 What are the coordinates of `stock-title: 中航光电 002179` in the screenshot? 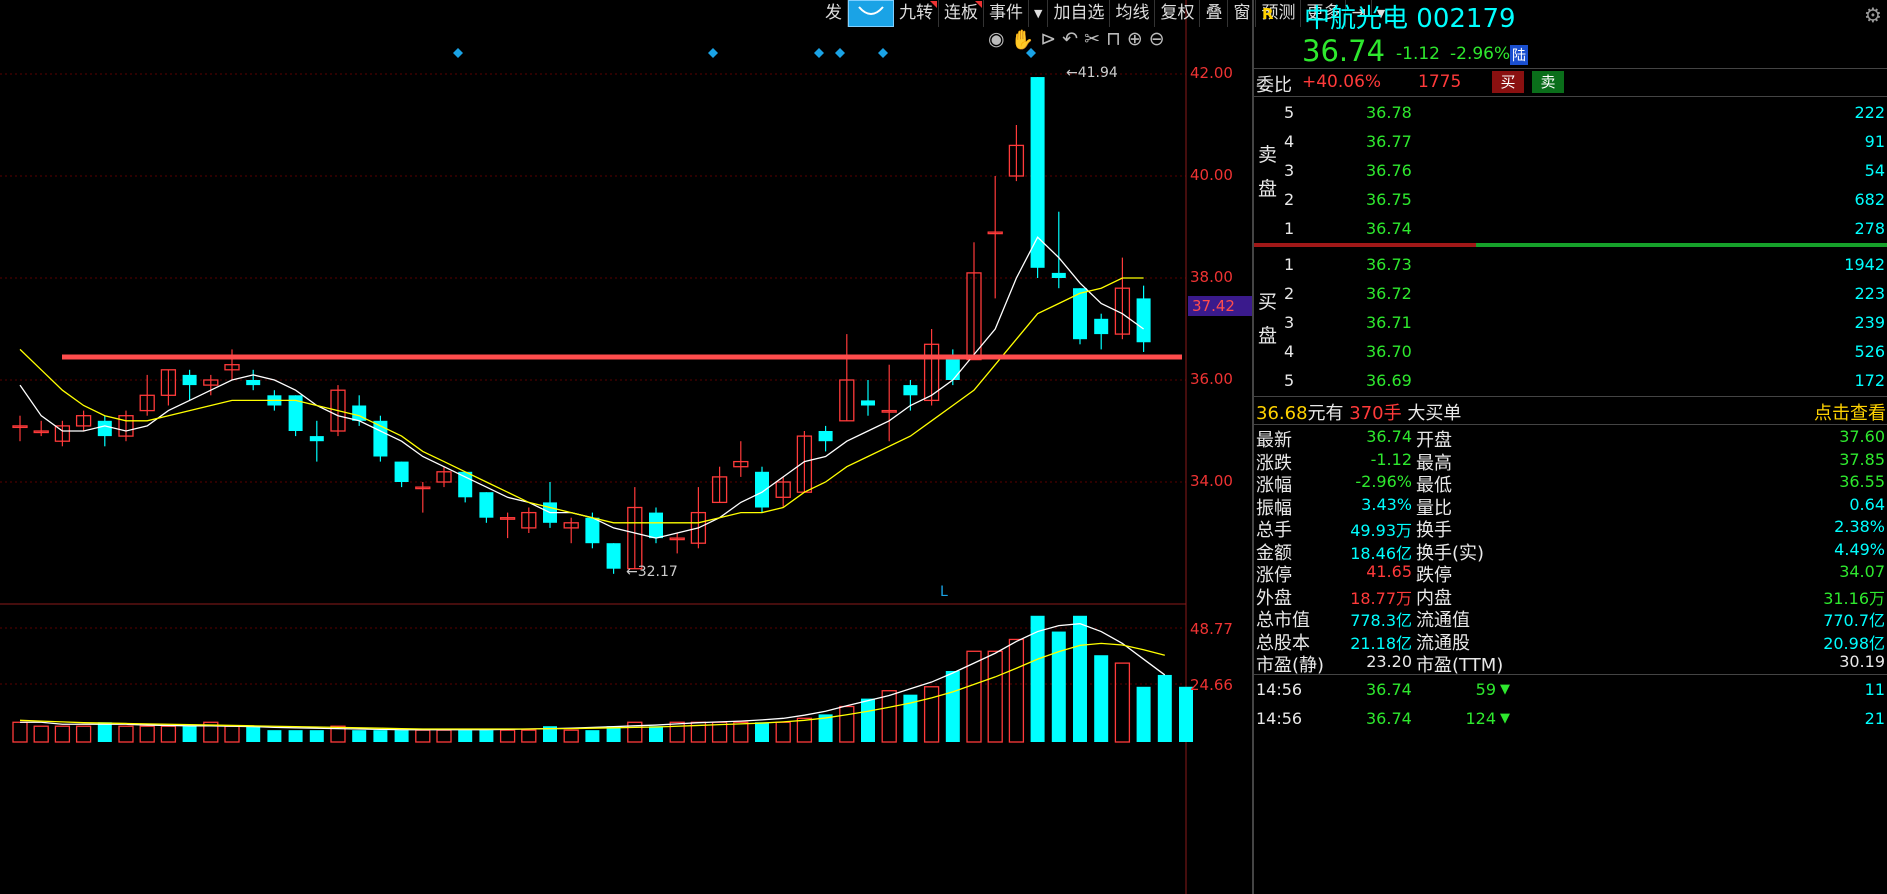 It's located at (1410, 17).